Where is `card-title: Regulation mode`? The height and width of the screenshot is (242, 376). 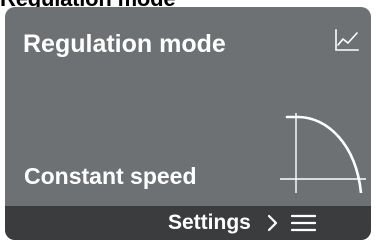
card-title: Regulation mode is located at coordinates (124, 44).